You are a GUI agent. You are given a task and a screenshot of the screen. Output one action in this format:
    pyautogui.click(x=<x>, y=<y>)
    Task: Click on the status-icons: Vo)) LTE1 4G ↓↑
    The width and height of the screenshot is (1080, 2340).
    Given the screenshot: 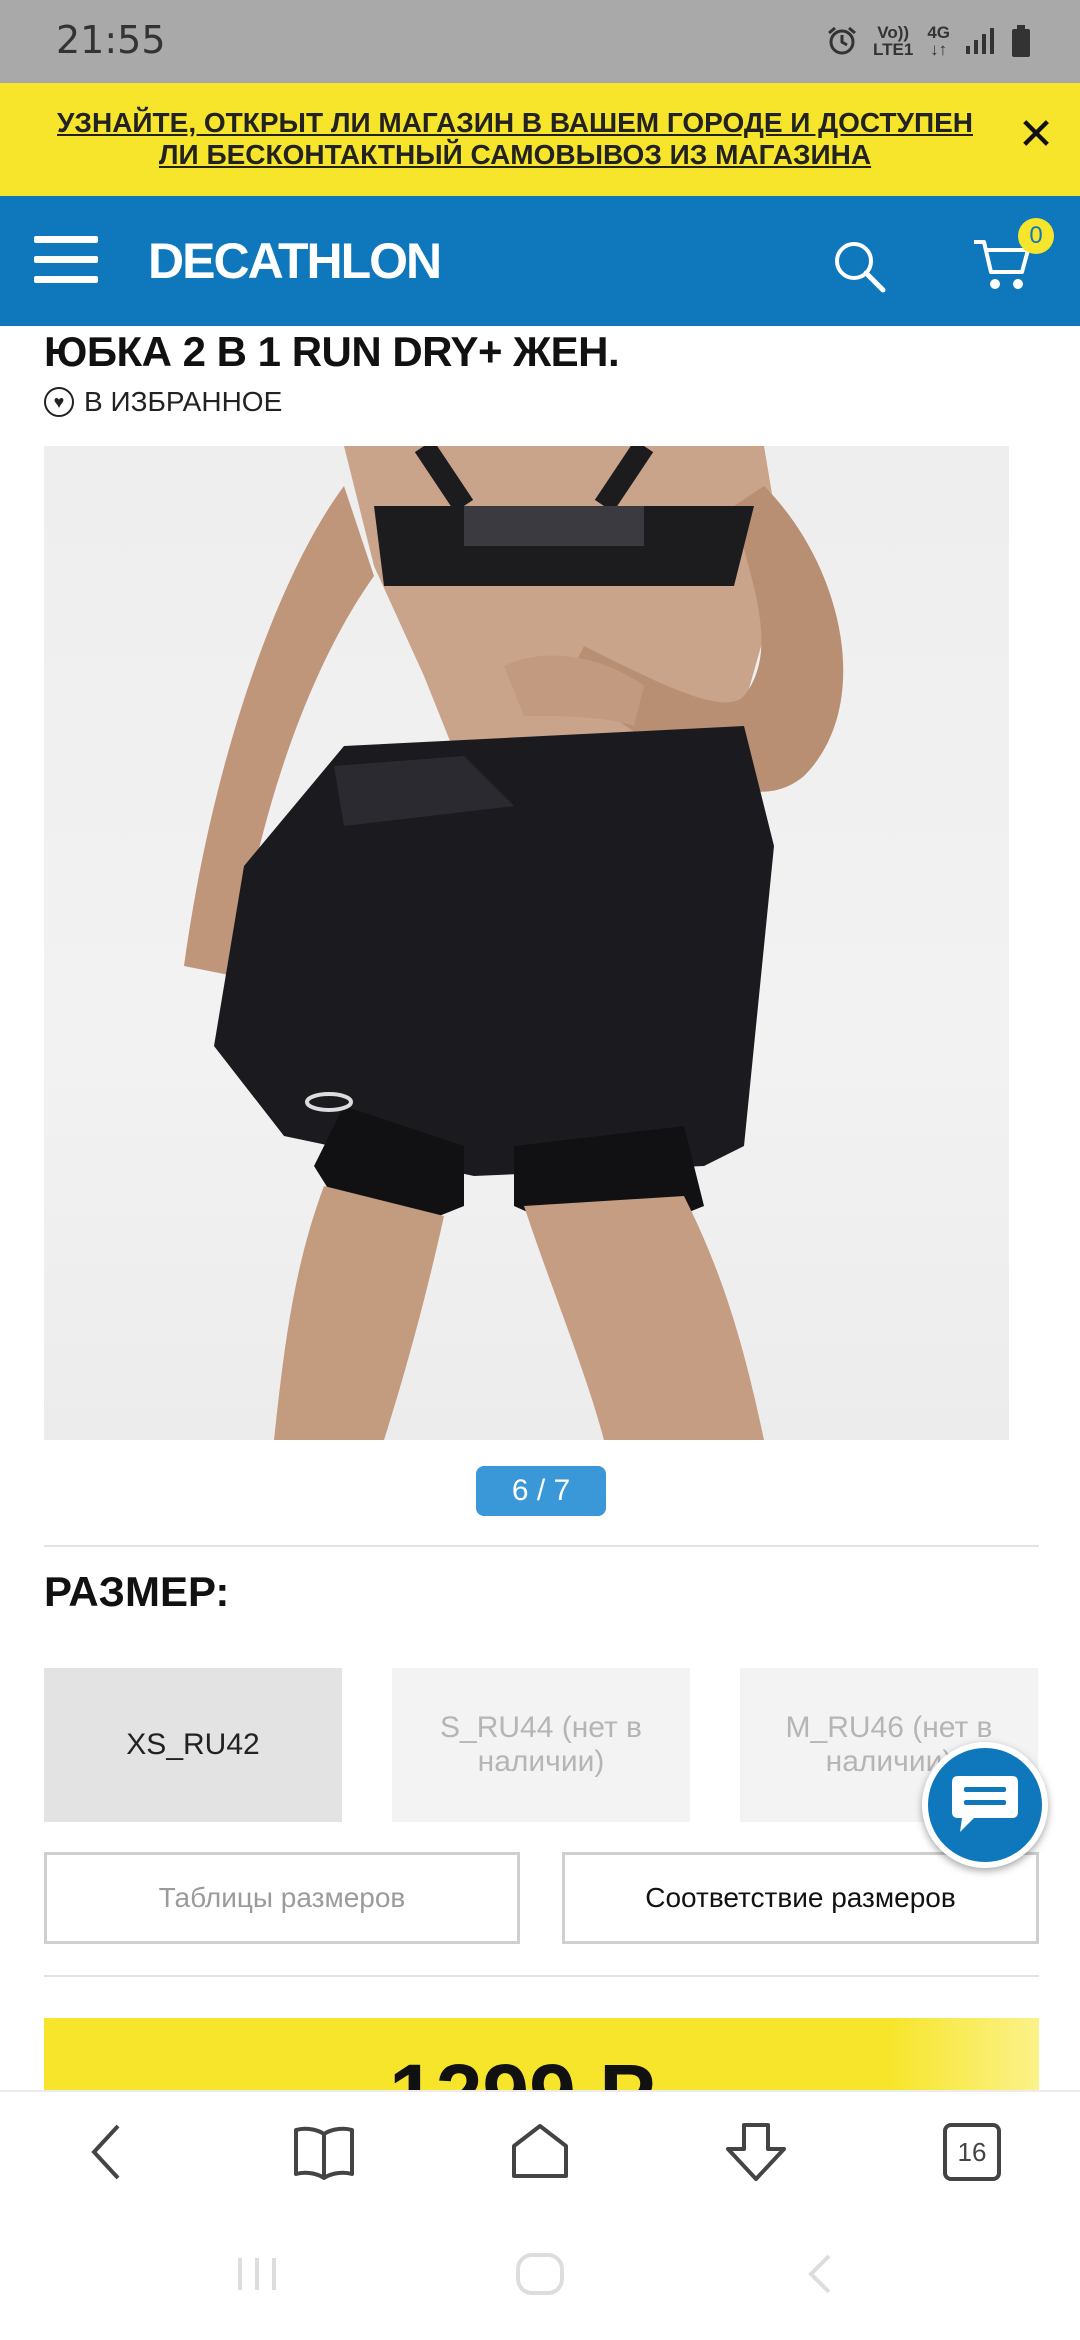 What is the action you would take?
    pyautogui.click(x=928, y=41)
    